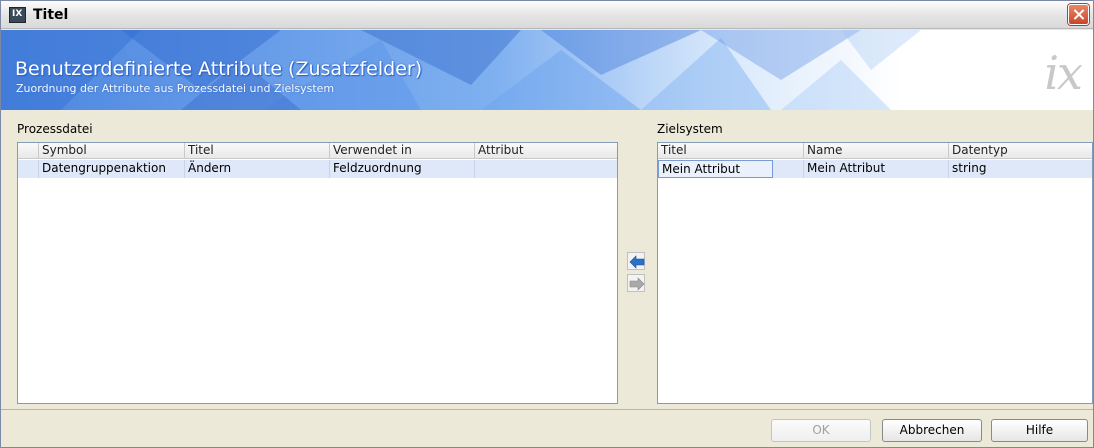  I want to click on close-button, so click(1078, 14).